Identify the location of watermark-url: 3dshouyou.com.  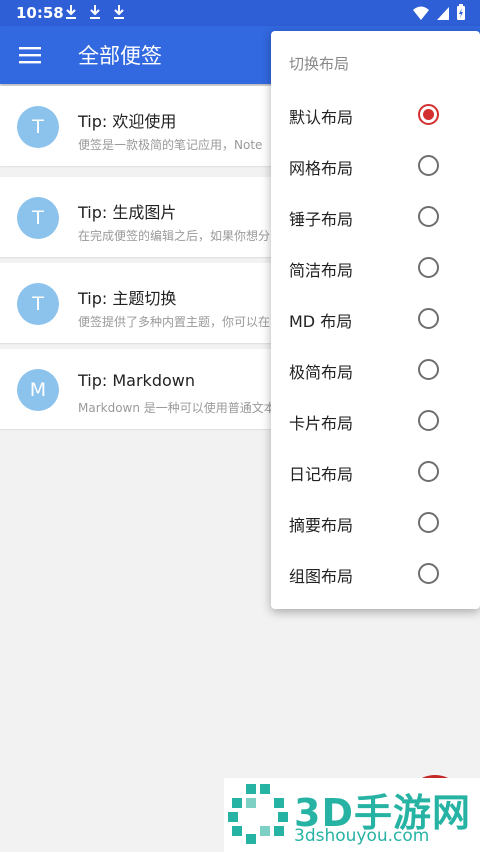
(362, 836).